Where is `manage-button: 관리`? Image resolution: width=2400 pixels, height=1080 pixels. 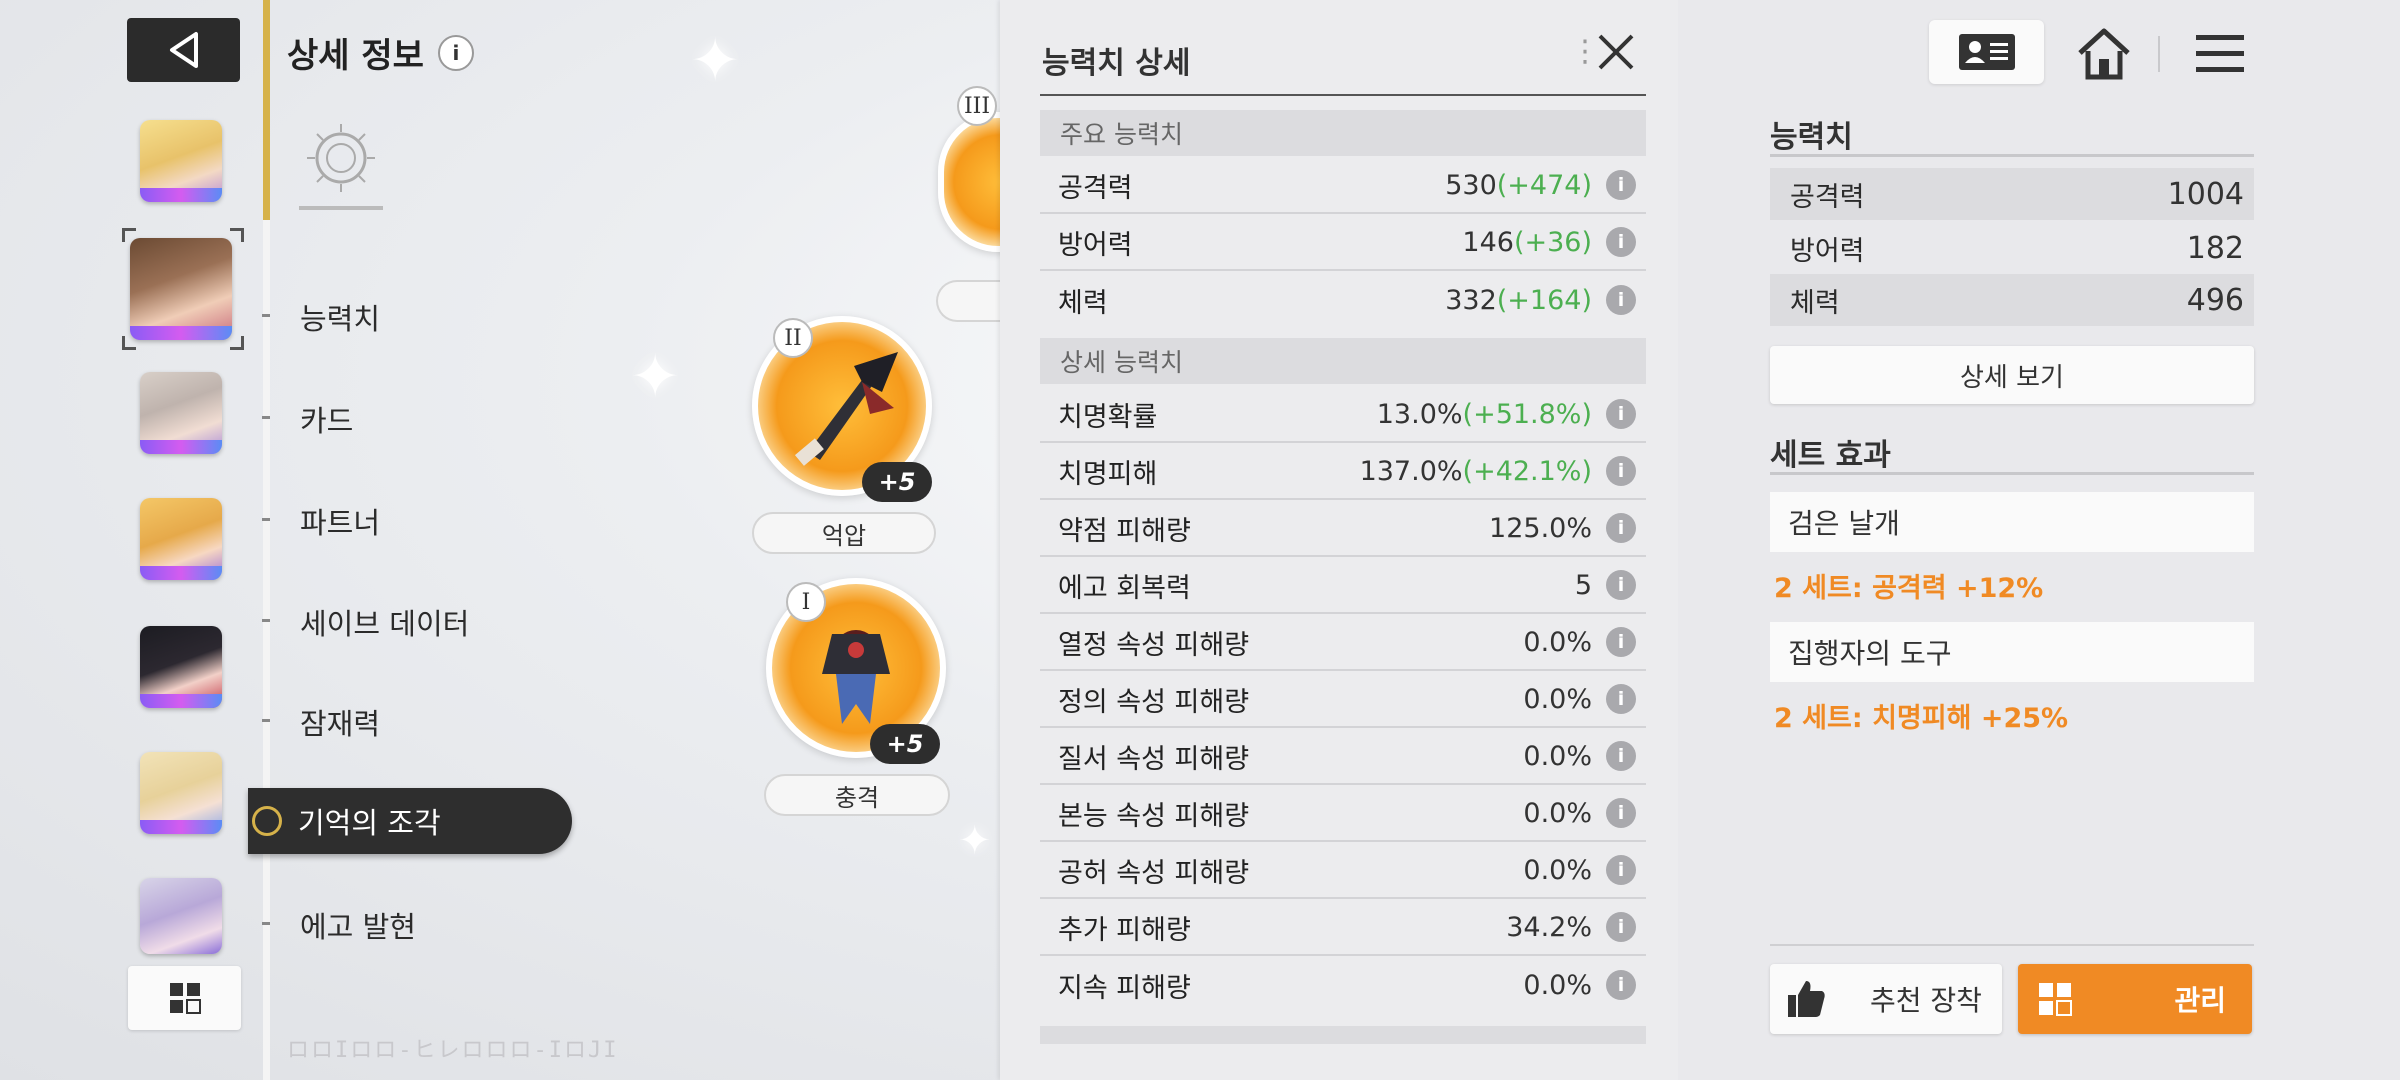
manage-button: 관리 is located at coordinates (2135, 999).